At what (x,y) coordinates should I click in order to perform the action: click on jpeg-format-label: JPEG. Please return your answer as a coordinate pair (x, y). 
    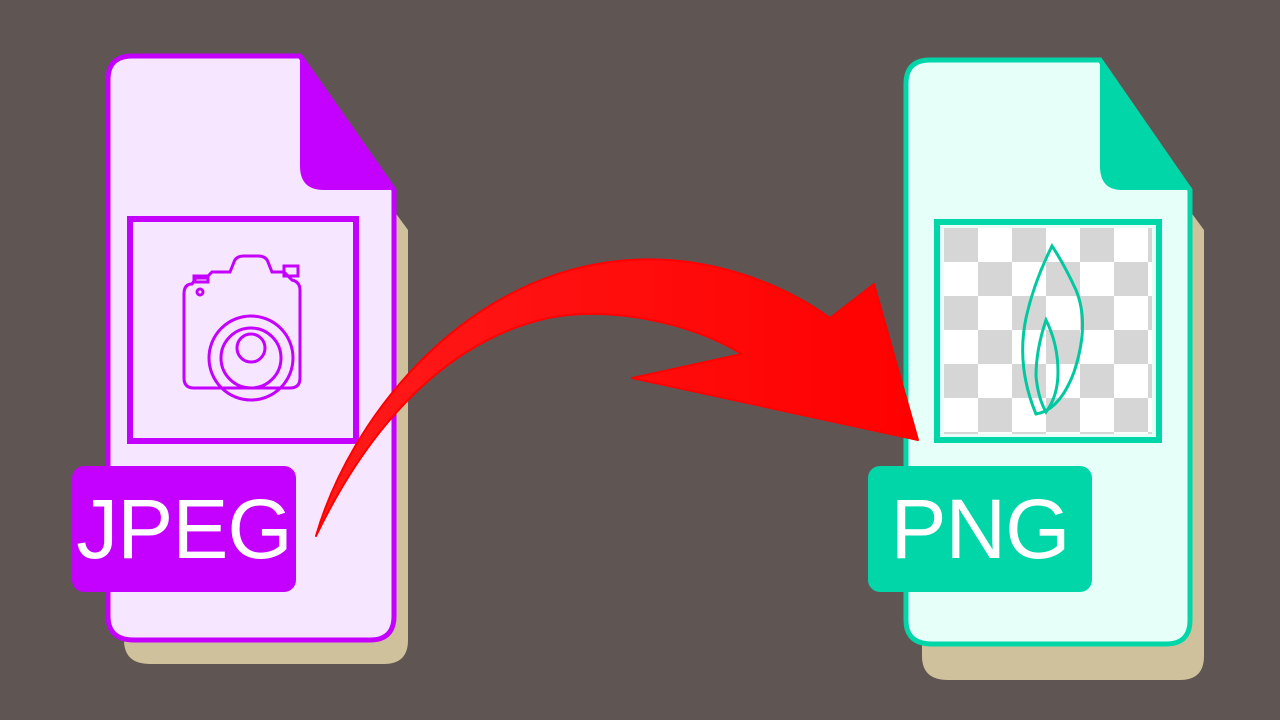
    Looking at the image, I should click on (184, 529).